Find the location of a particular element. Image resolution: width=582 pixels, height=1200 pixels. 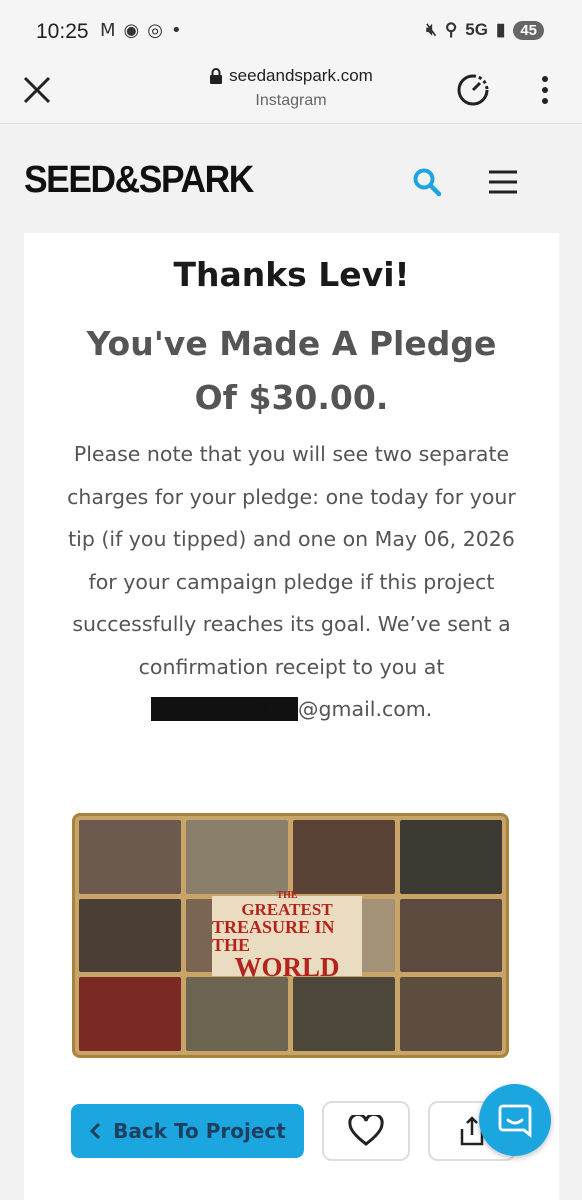

messenger-icon: ◉ is located at coordinates (131, 30).